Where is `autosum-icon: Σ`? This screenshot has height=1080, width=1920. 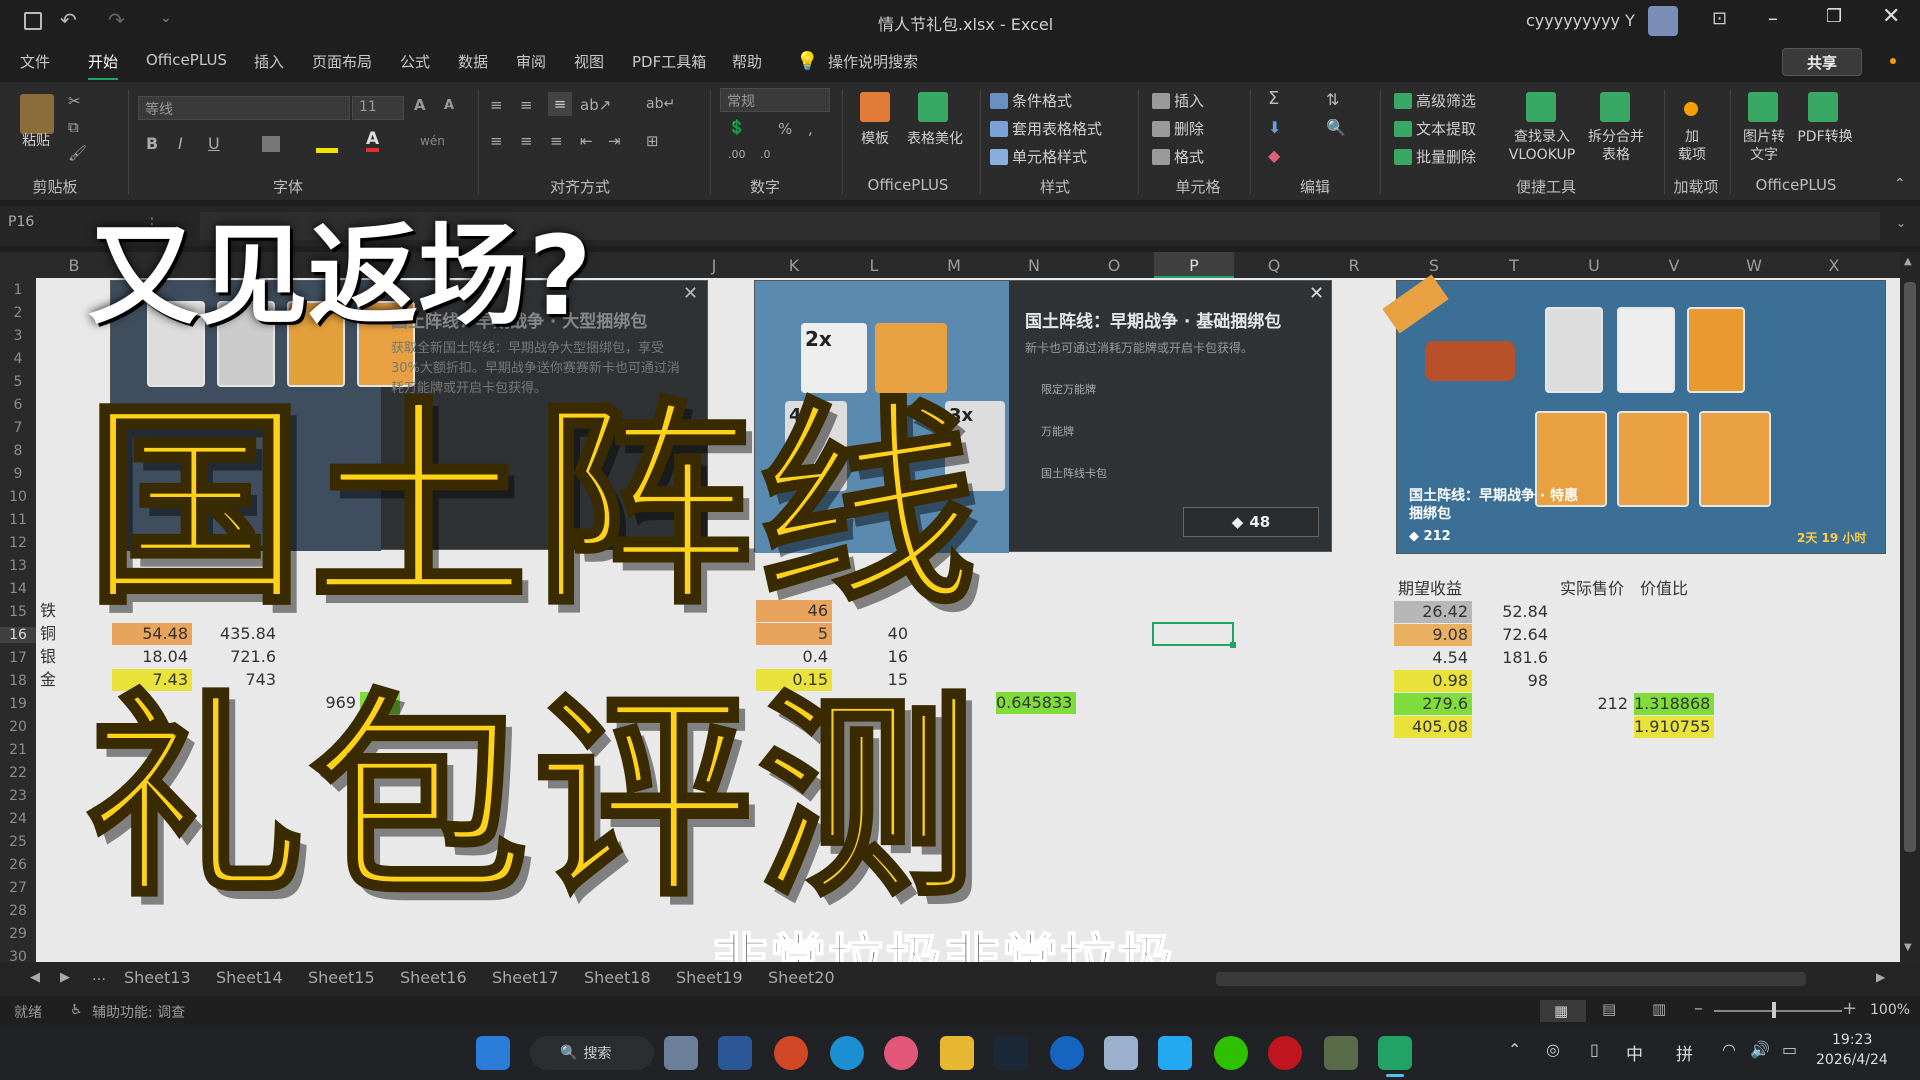 autosum-icon: Σ is located at coordinates (1273, 98).